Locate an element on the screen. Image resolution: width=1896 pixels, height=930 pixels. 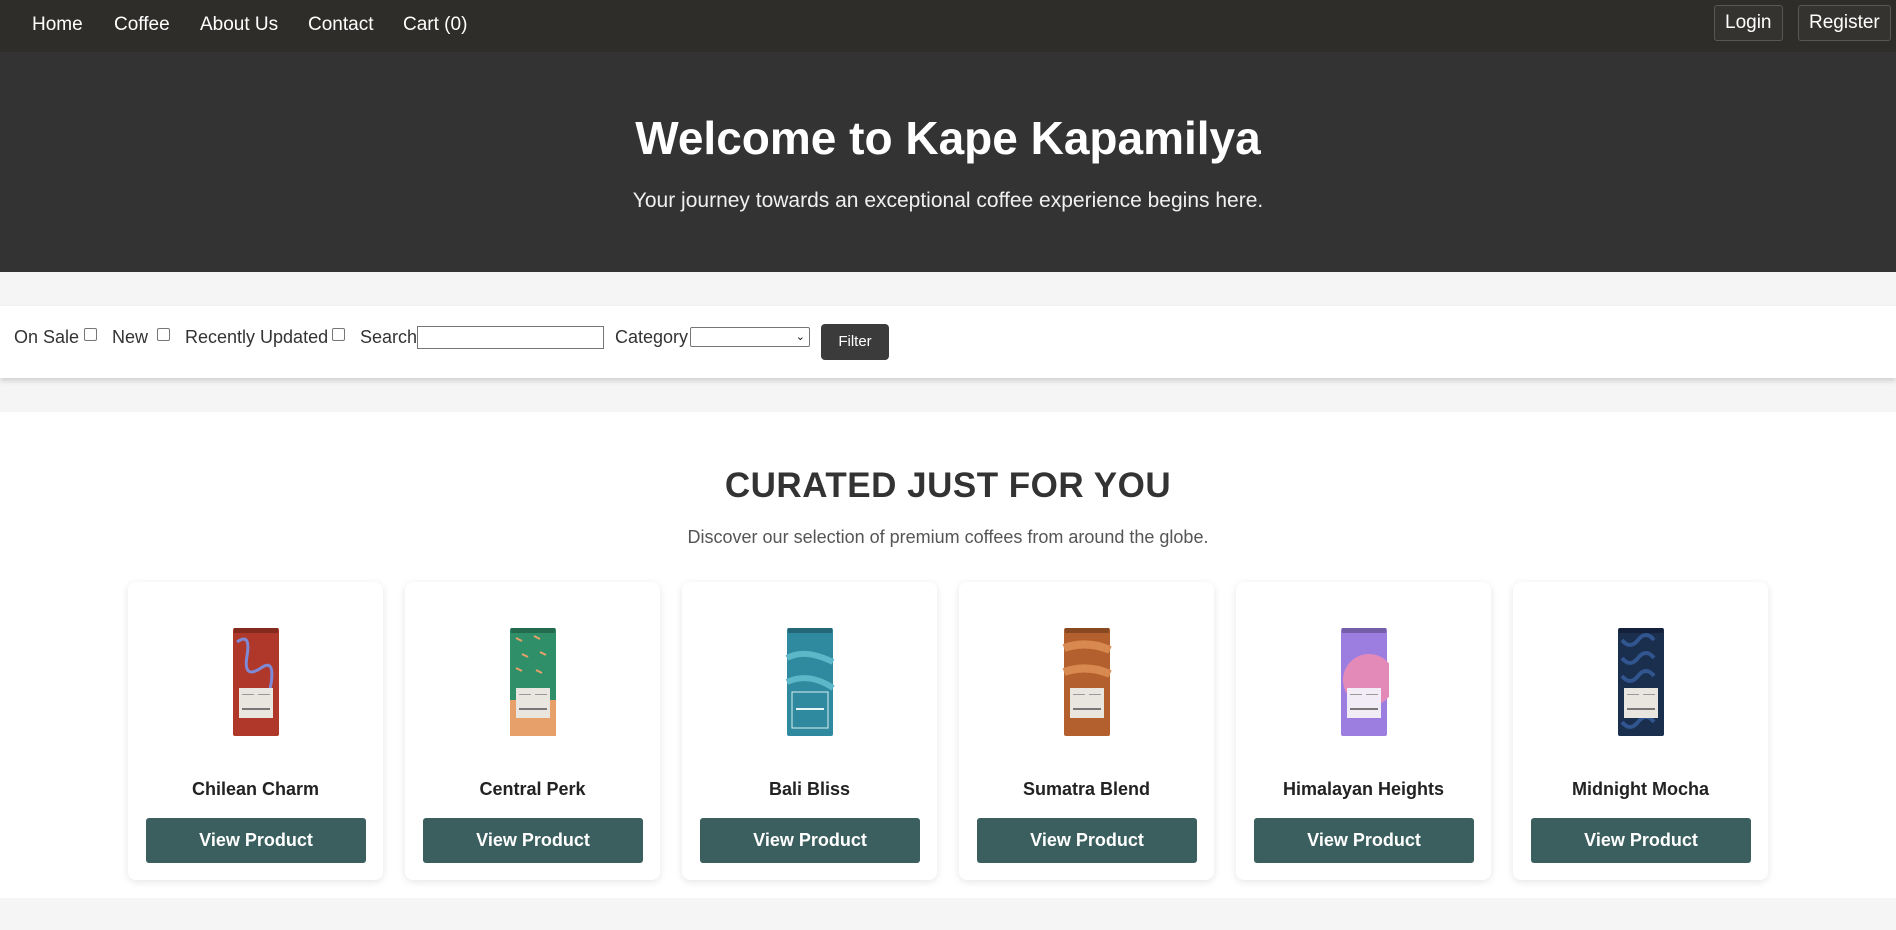
register-button: Register is located at coordinates (1844, 23).